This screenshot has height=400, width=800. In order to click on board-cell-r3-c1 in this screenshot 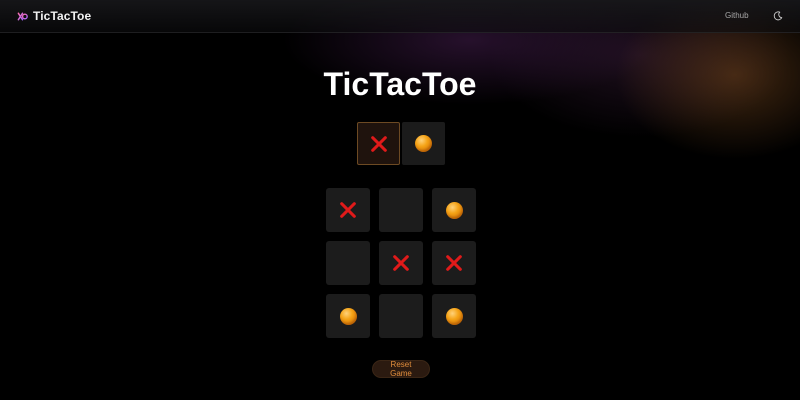, I will do `click(348, 316)`.